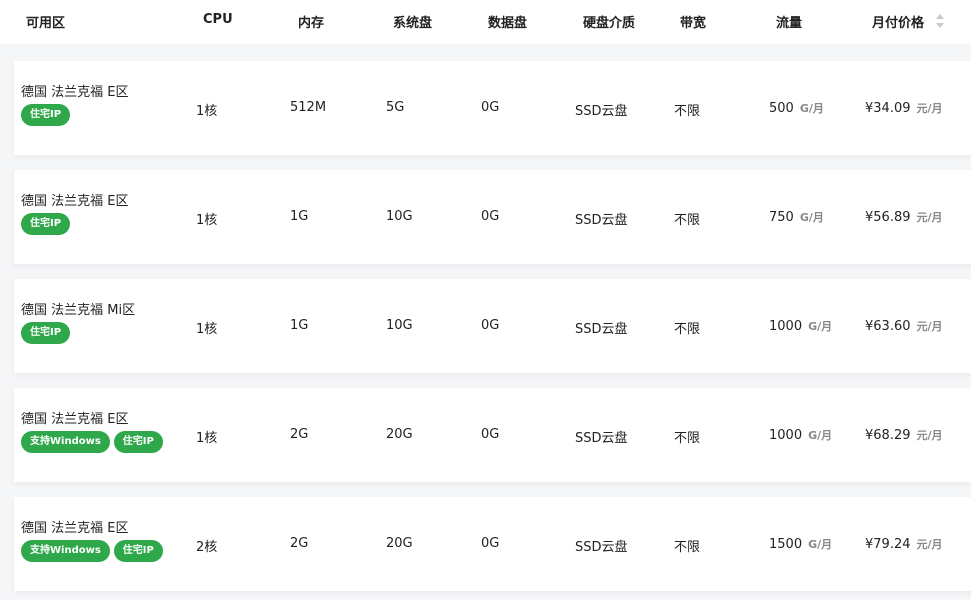 This screenshot has height=600, width=971. What do you see at coordinates (311, 23) in the screenshot?
I see `header-memory: 内存` at bounding box center [311, 23].